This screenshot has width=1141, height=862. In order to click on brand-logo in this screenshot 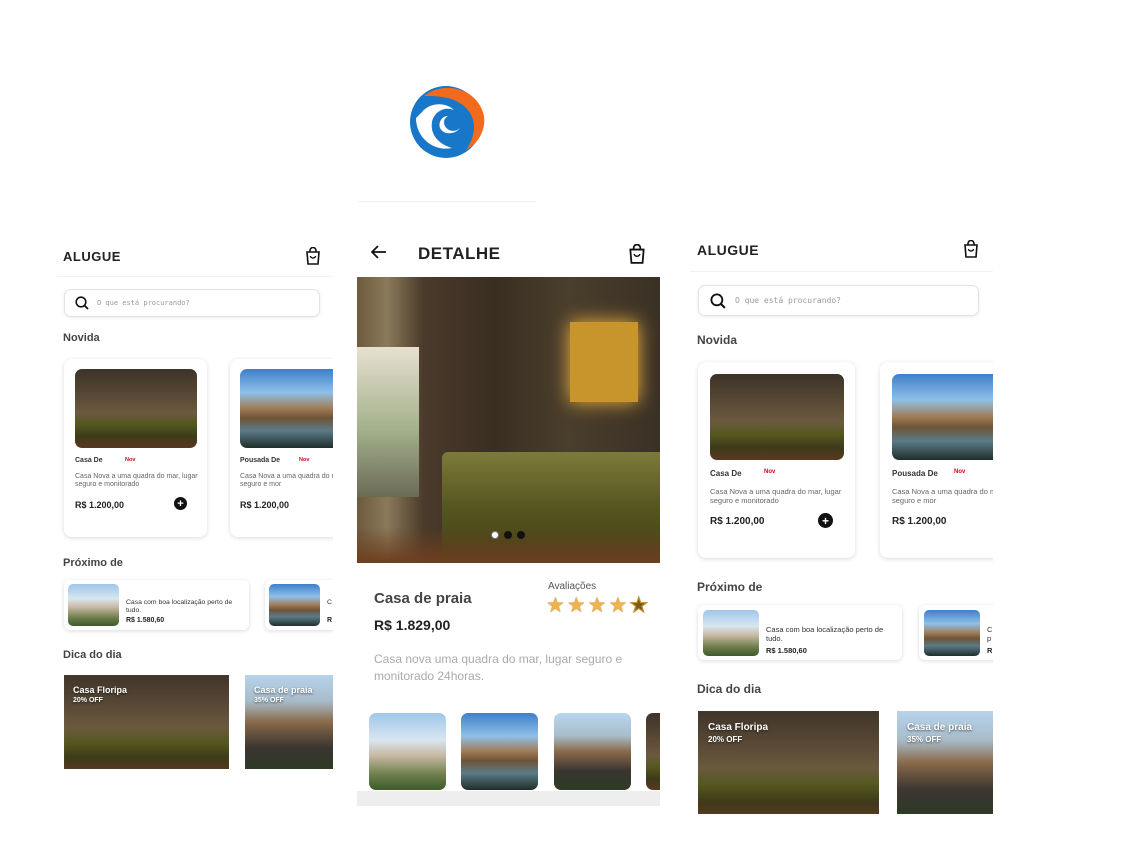, I will do `click(447, 122)`.